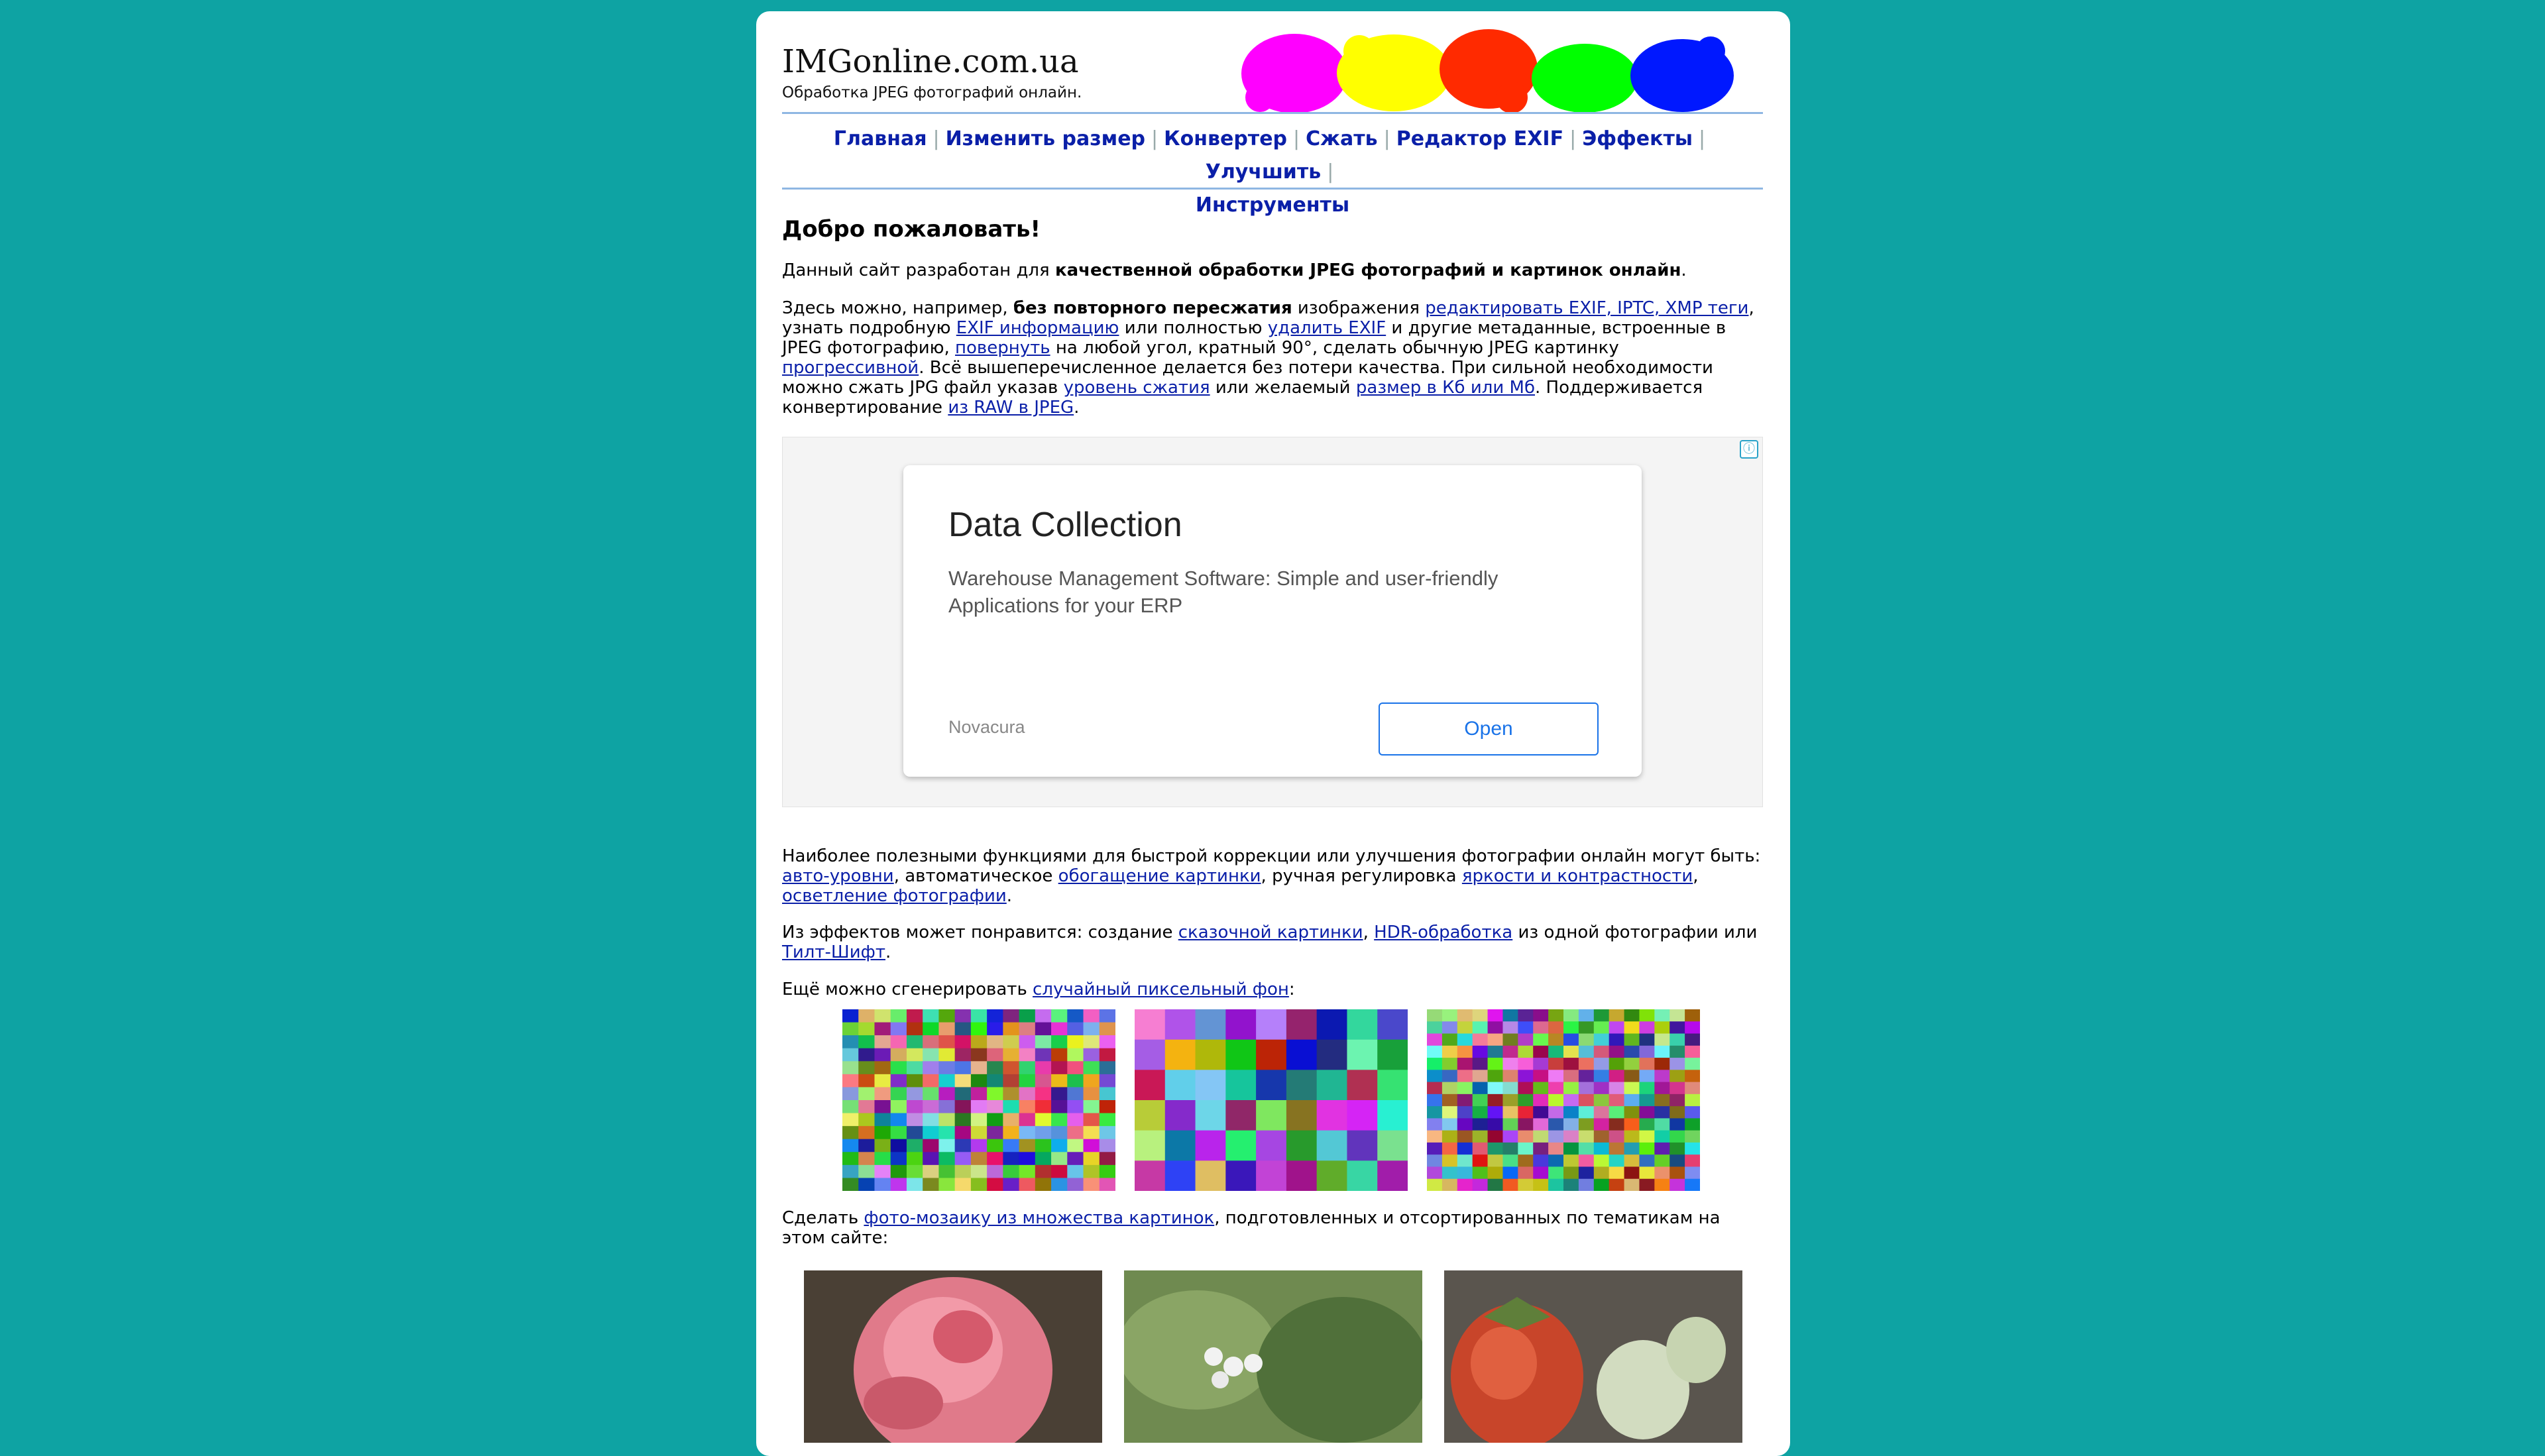 This screenshot has width=2545, height=1456. What do you see at coordinates (850, 368) in the screenshot?
I see `link-progressive: прогрессивной` at bounding box center [850, 368].